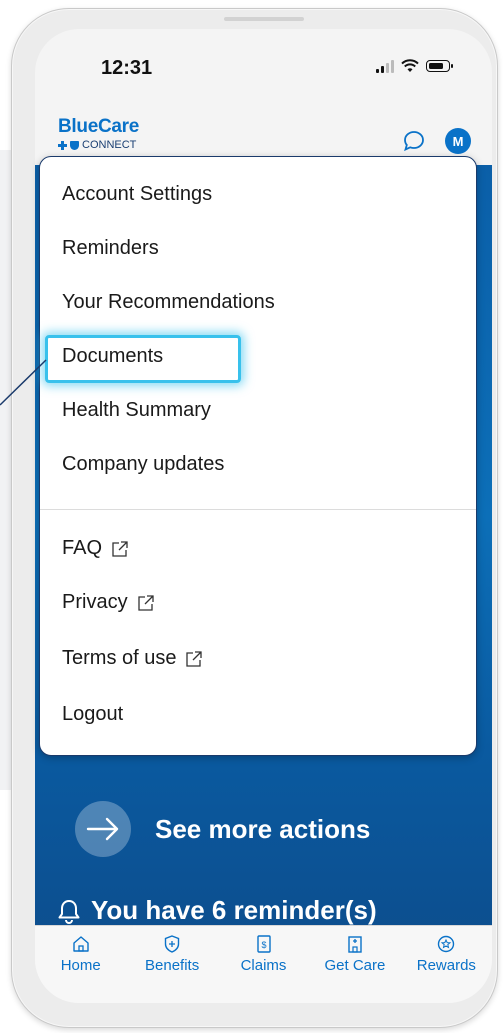 The width and height of the screenshot is (503, 1033). I want to click on callout-pointer-line, so click(23, 382).